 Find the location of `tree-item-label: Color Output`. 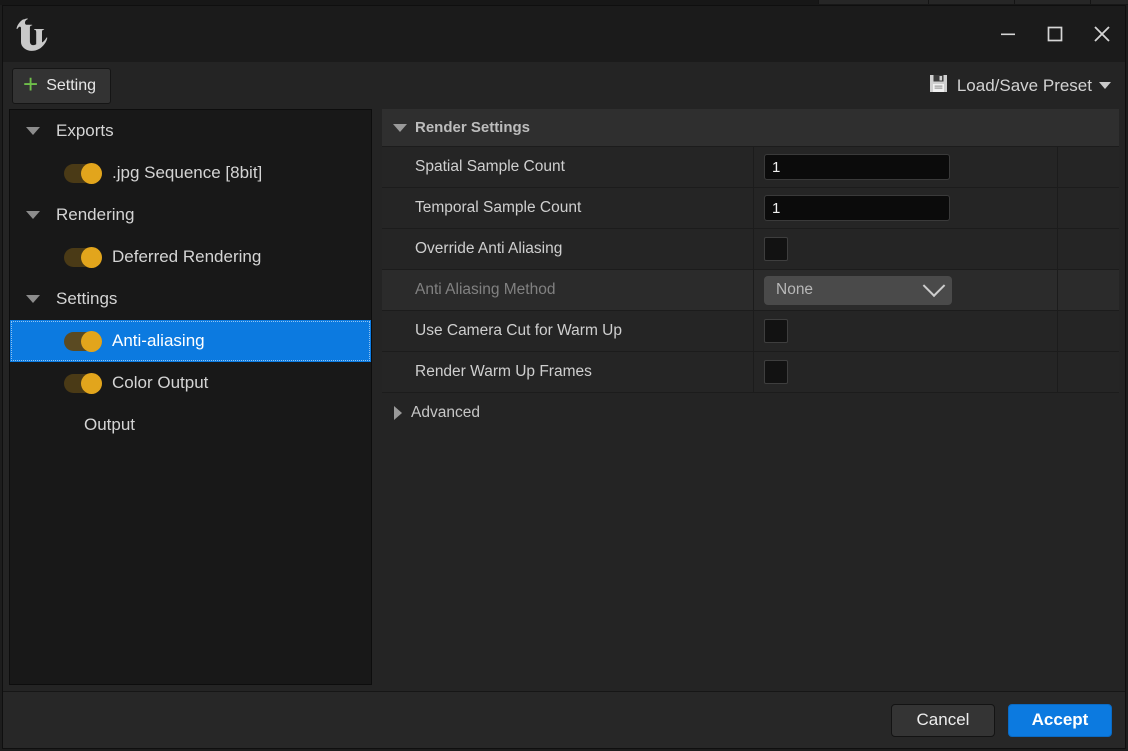

tree-item-label: Color Output is located at coordinates (160, 382).